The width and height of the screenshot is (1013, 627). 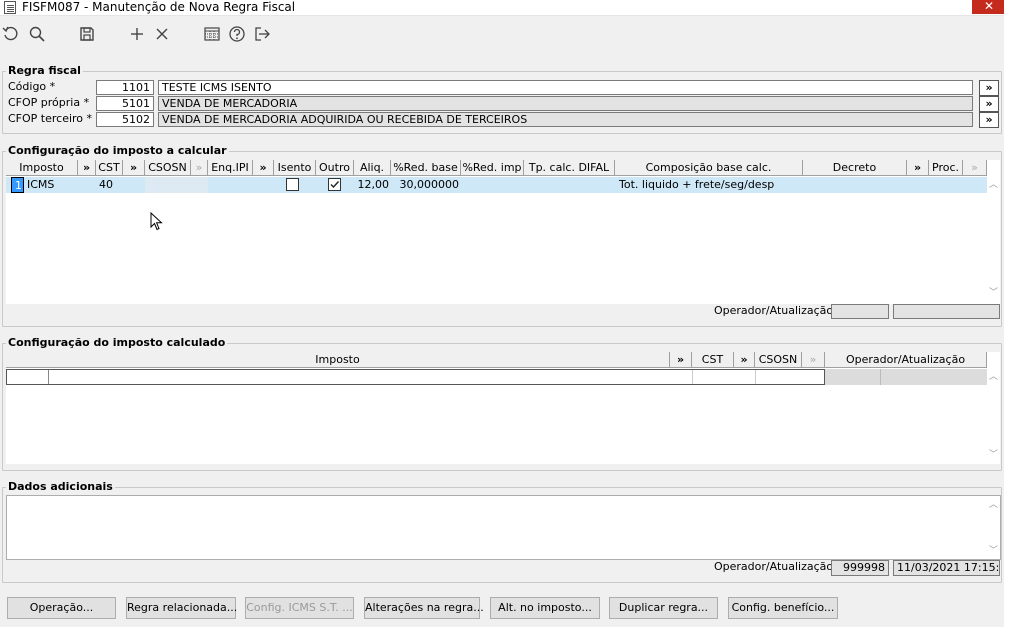 I want to click on cfop-propria-label: CFOP própria *, so click(x=49, y=102).